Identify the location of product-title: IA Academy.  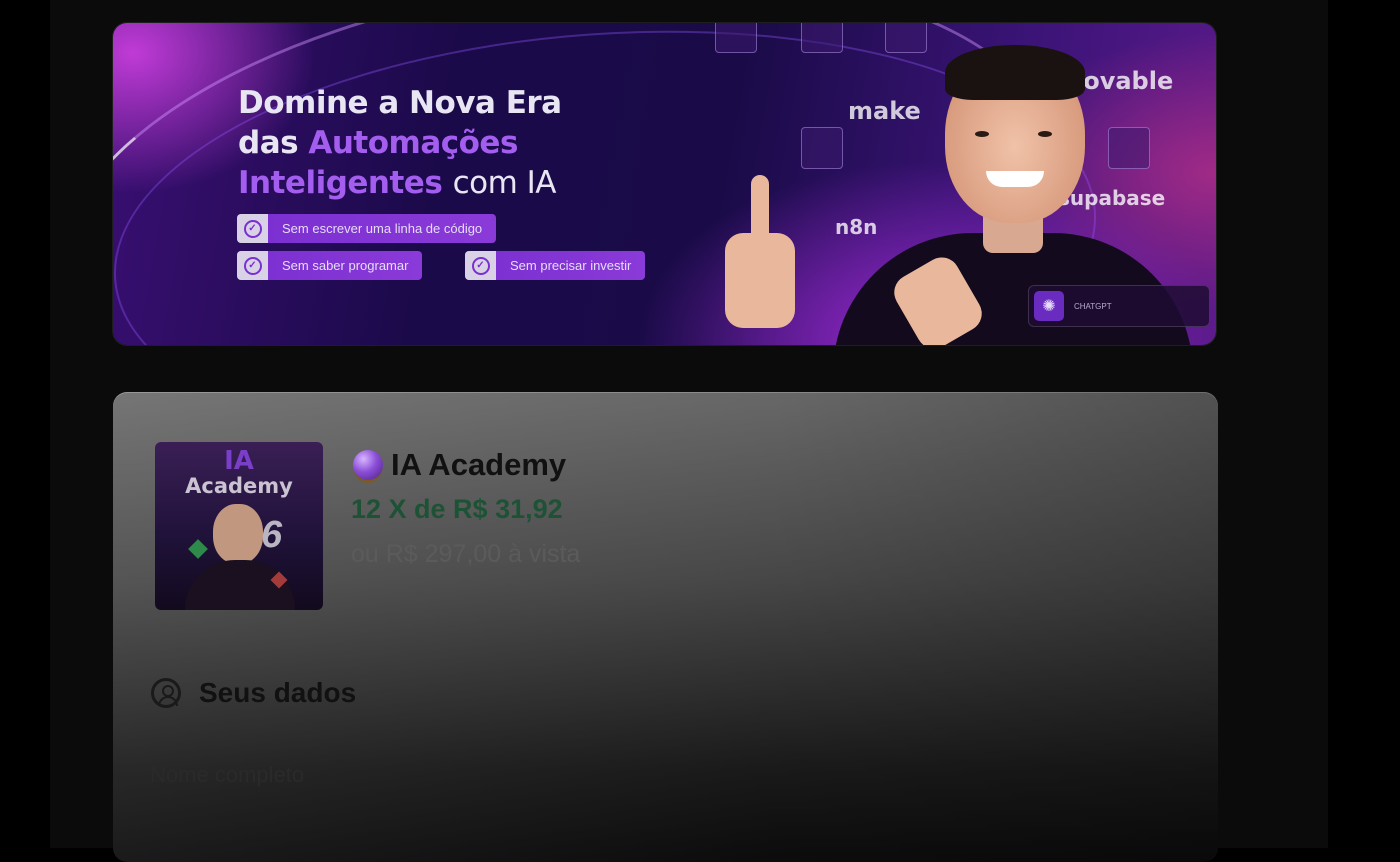
(459, 465).